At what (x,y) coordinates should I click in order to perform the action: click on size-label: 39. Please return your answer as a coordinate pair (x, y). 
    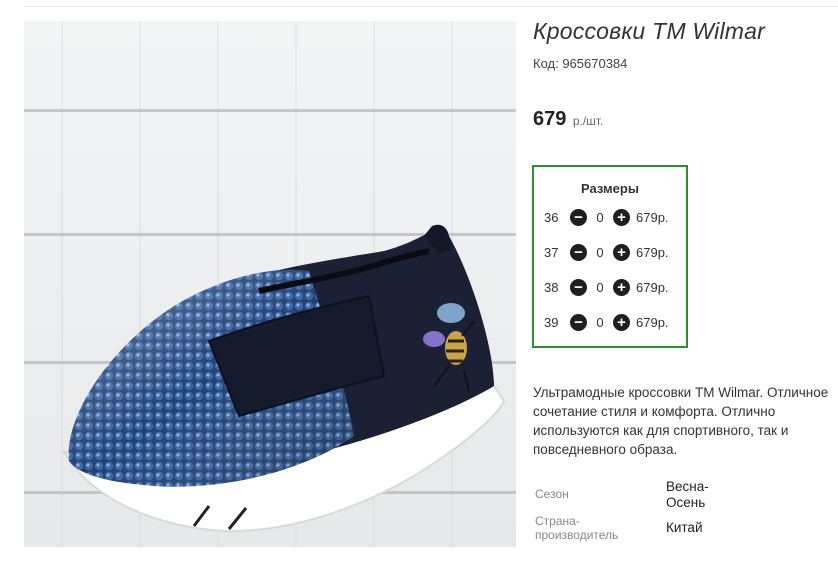
    Looking at the image, I should click on (551, 322).